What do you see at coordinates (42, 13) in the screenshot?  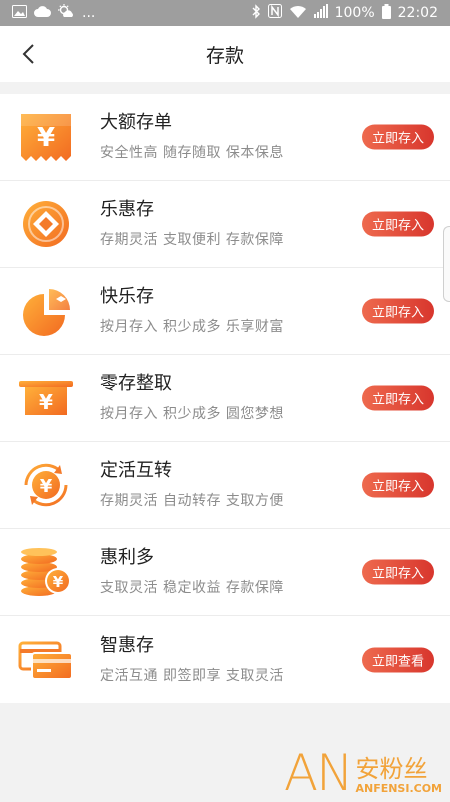 I see `cloud-icon` at bounding box center [42, 13].